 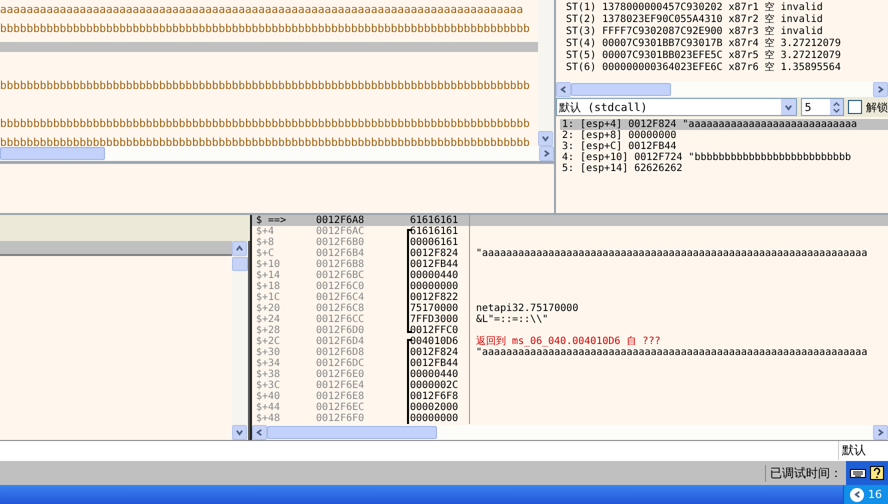 I want to click on register-tag: x87r6, so click(x=743, y=68).